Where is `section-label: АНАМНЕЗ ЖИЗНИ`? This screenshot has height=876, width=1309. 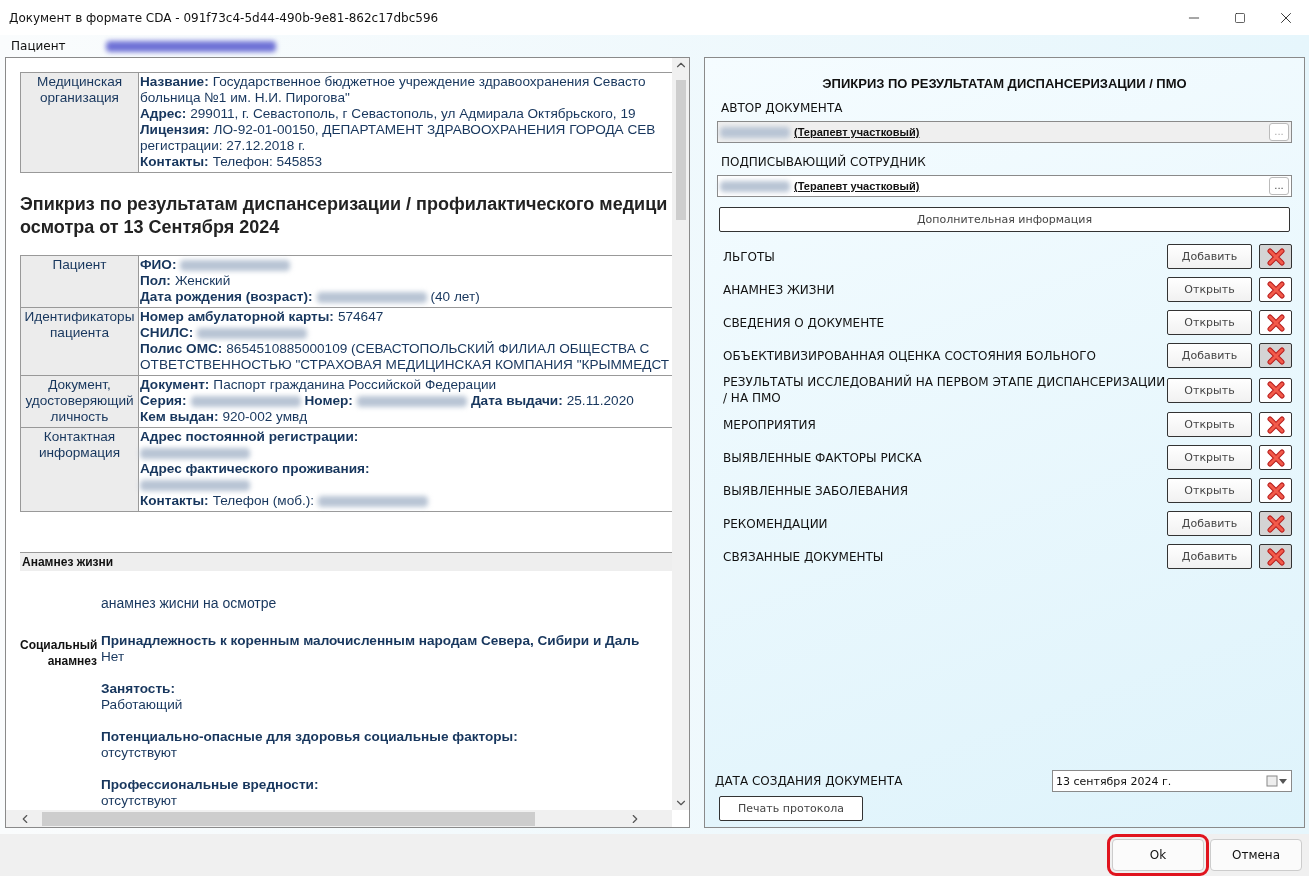 section-label: АНАМНЕЗ ЖИЗНИ is located at coordinates (779, 289).